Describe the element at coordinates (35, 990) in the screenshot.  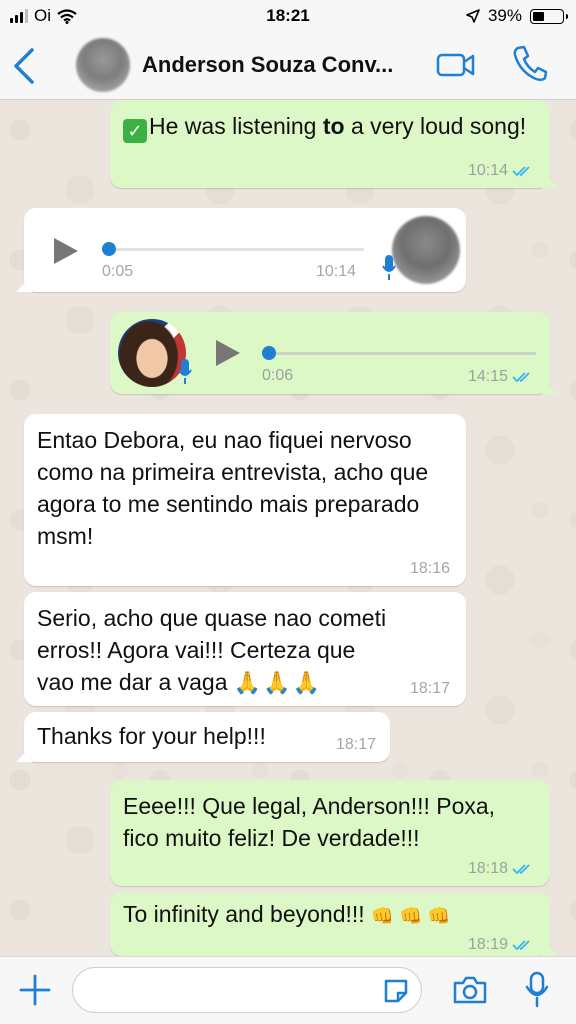
I see `plus-icon` at that location.